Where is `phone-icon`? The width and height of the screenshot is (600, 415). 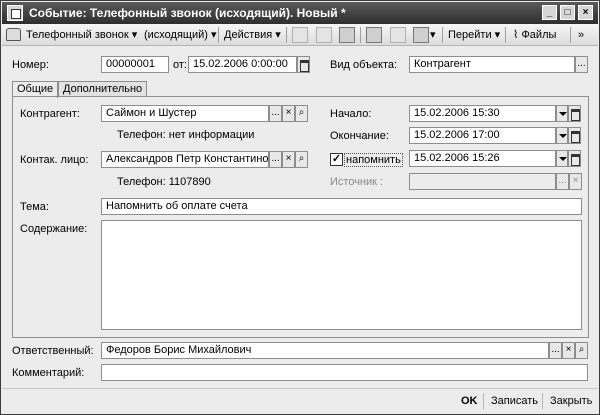 phone-icon is located at coordinates (13, 34).